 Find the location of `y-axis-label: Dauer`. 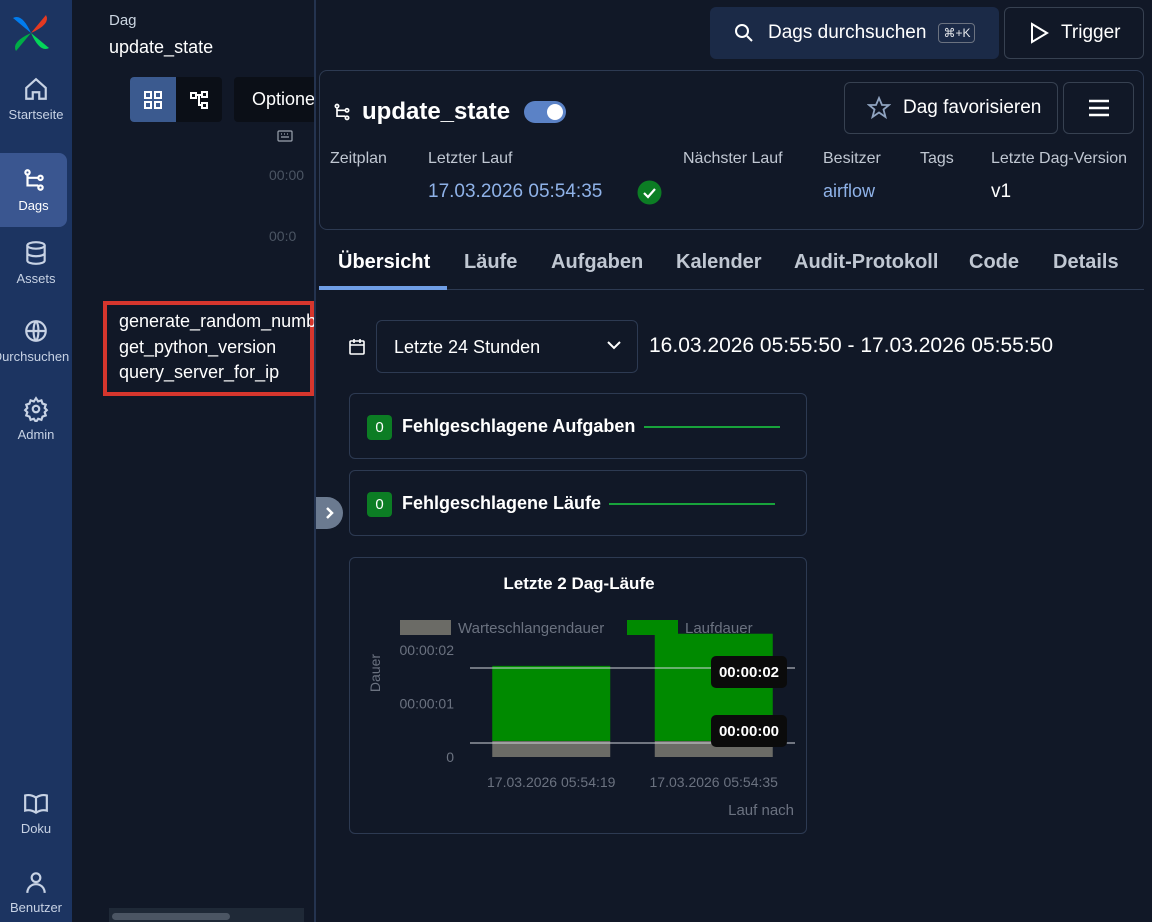

y-axis-label: Dauer is located at coordinates (375, 673).